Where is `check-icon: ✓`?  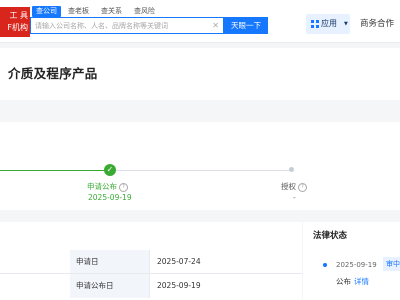
check-icon: ✓ is located at coordinates (110, 170).